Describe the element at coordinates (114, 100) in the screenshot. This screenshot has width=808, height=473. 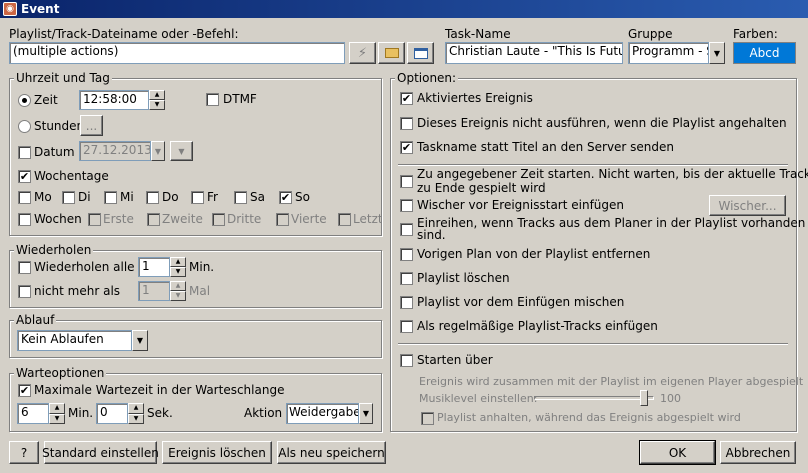
I see `zeit-input: 12:58:00` at that location.